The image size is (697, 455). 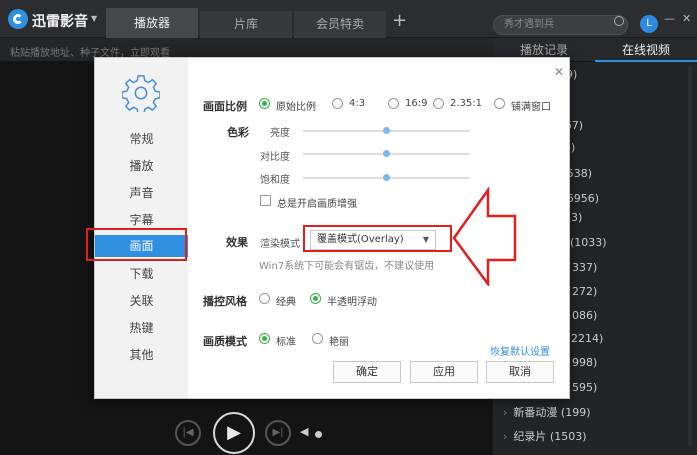 I want to click on ok-button: 确定, so click(x=367, y=372).